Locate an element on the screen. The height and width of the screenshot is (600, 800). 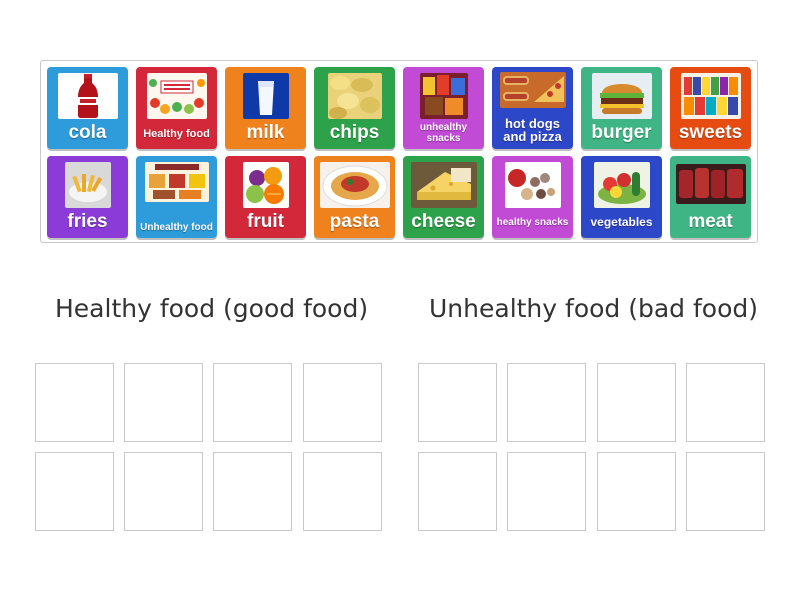
cola-bottle-image is located at coordinates (87, 96).